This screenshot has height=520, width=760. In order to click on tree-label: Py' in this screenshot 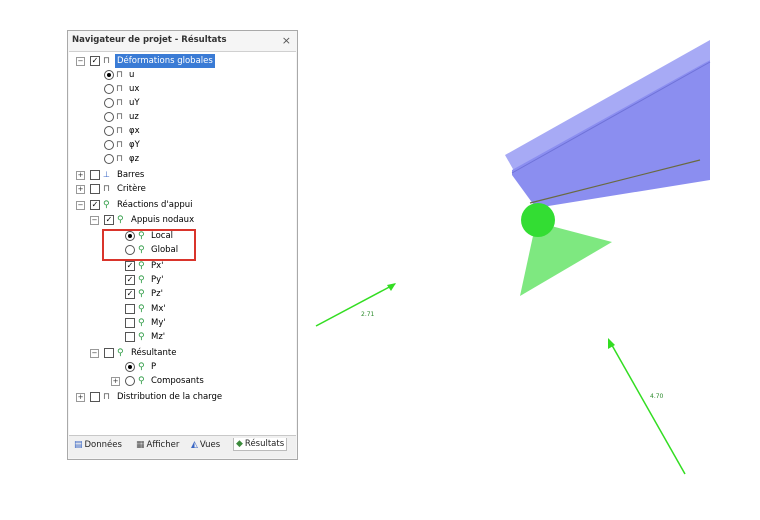, I will do `click(157, 280)`.